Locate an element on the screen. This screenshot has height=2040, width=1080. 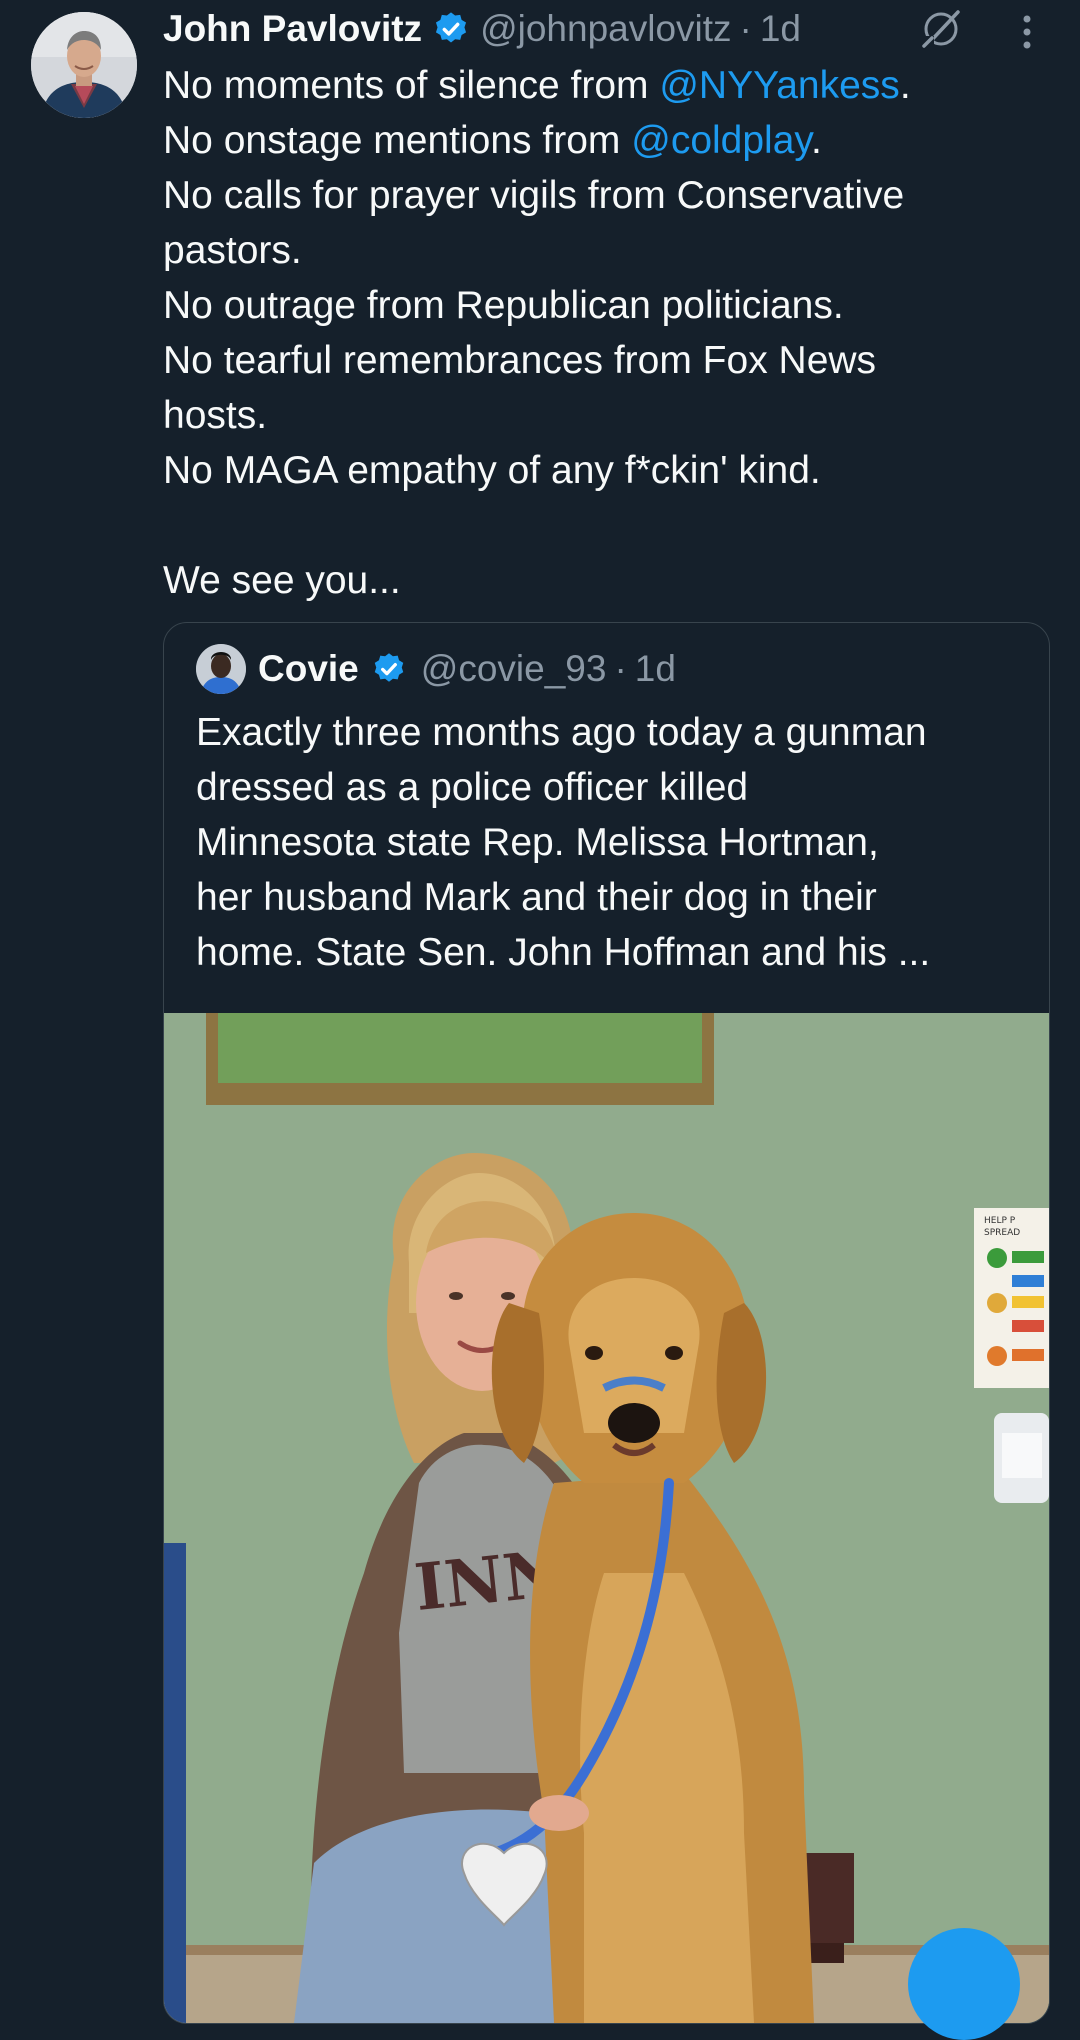
quoted-tweet-line: Minnesota state Rep. Melissa Hortman, is located at coordinates (537, 842).